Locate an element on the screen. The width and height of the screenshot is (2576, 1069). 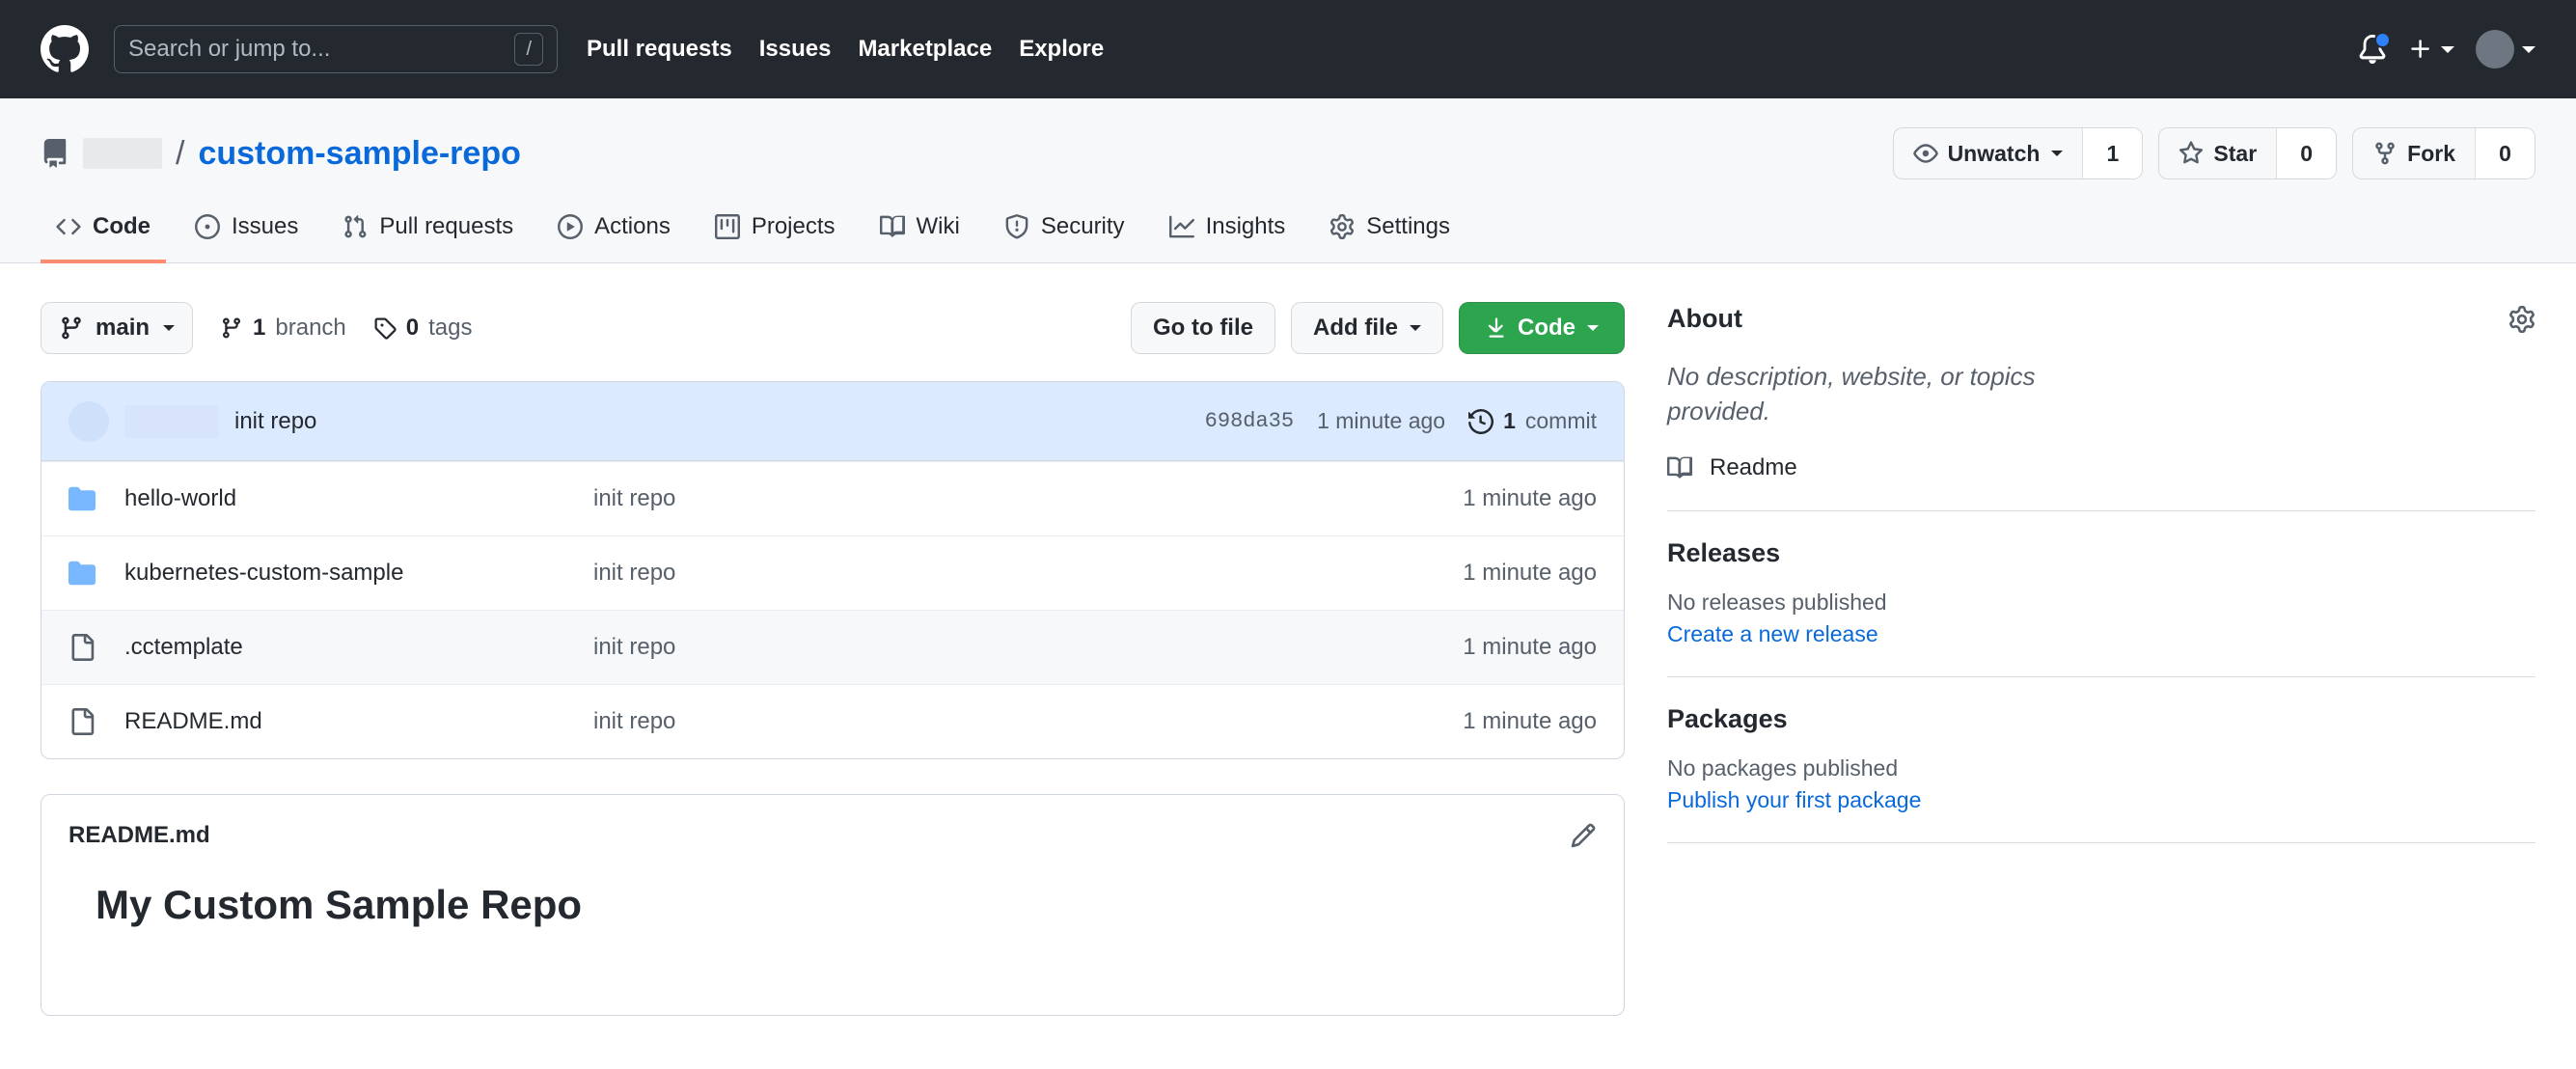
tab-security: Security is located at coordinates (1065, 232).